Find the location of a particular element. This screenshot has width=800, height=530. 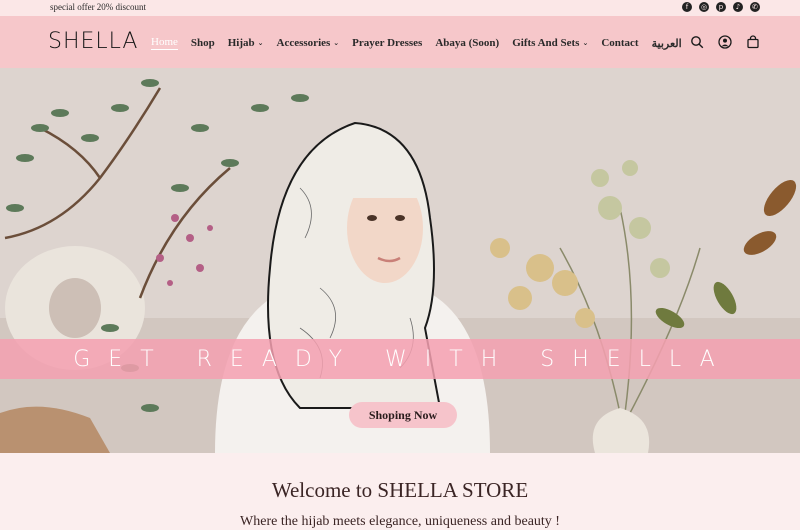

hero-headline: GET READY WITH SHELLA is located at coordinates (403, 359).